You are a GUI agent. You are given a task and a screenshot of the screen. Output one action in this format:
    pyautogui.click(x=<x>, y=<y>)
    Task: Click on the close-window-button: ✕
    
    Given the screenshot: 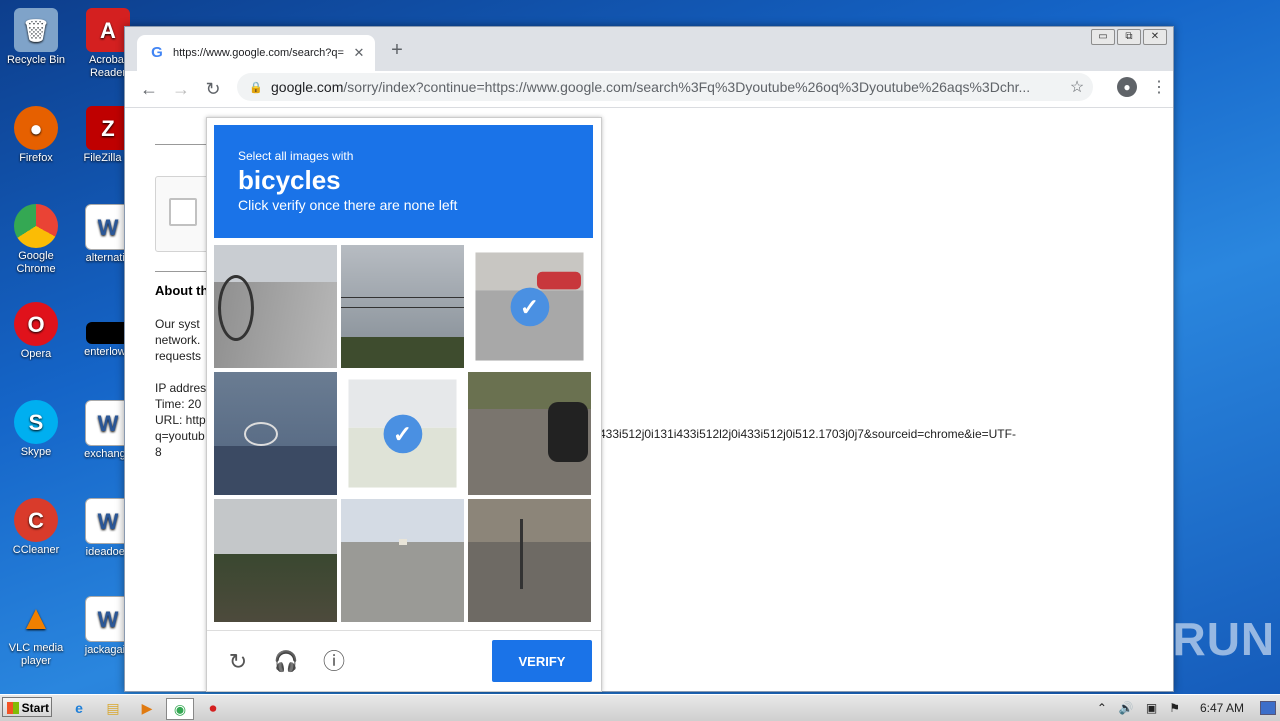 What is the action you would take?
    pyautogui.click(x=1155, y=37)
    